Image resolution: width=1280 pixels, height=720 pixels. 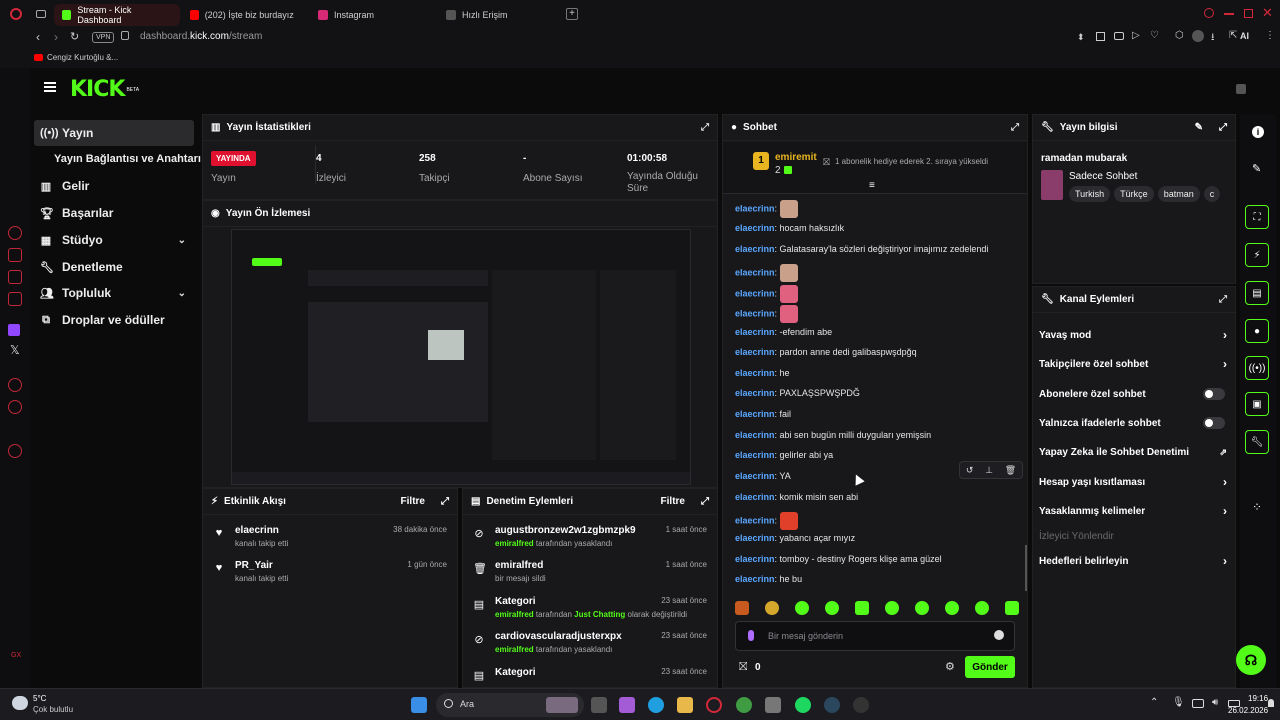 I want to click on tag: batman, so click(x=1178, y=194).